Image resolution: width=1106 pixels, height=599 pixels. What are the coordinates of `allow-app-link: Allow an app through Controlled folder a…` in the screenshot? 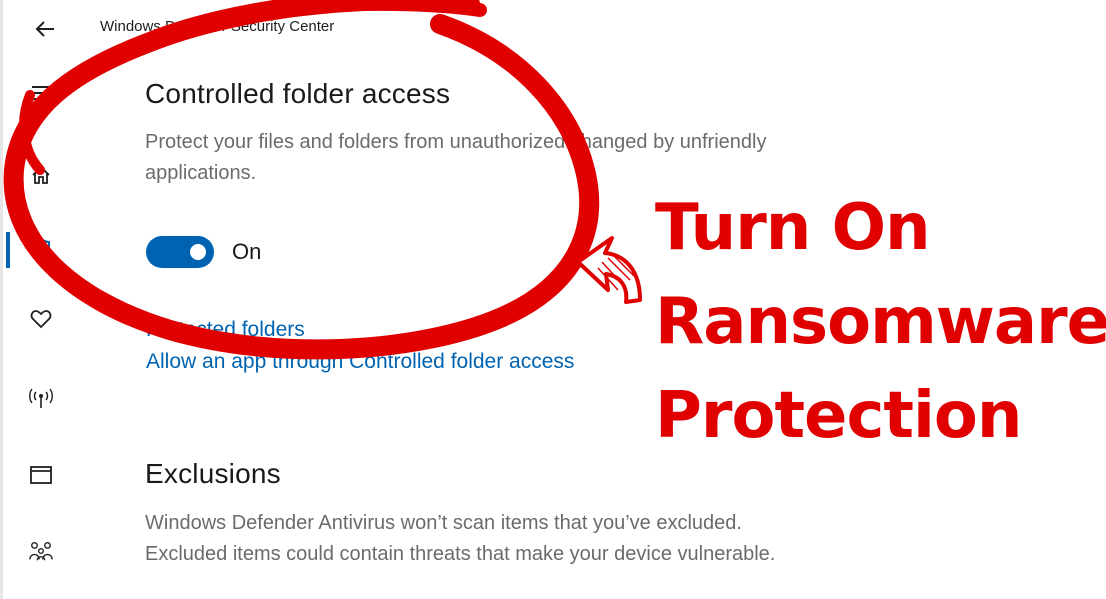 It's located at (360, 362).